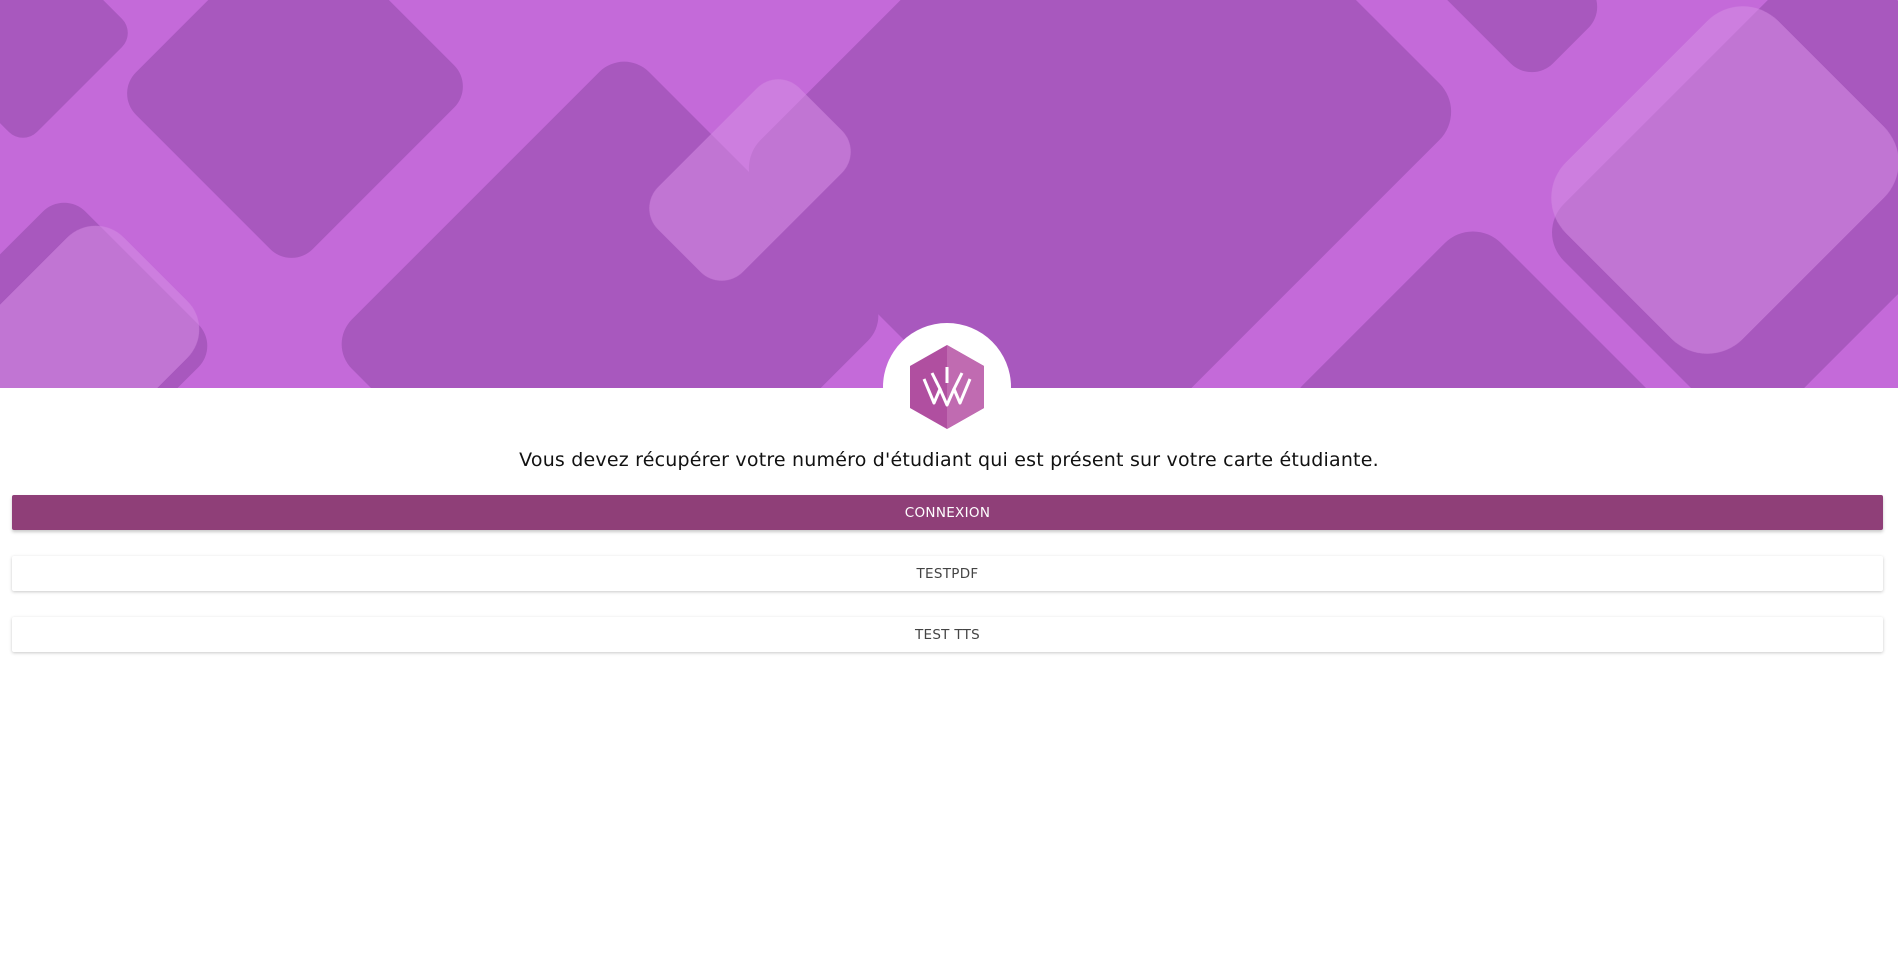 The height and width of the screenshot is (974, 1898). I want to click on test-tts-button: TEST TTS, so click(947, 634).